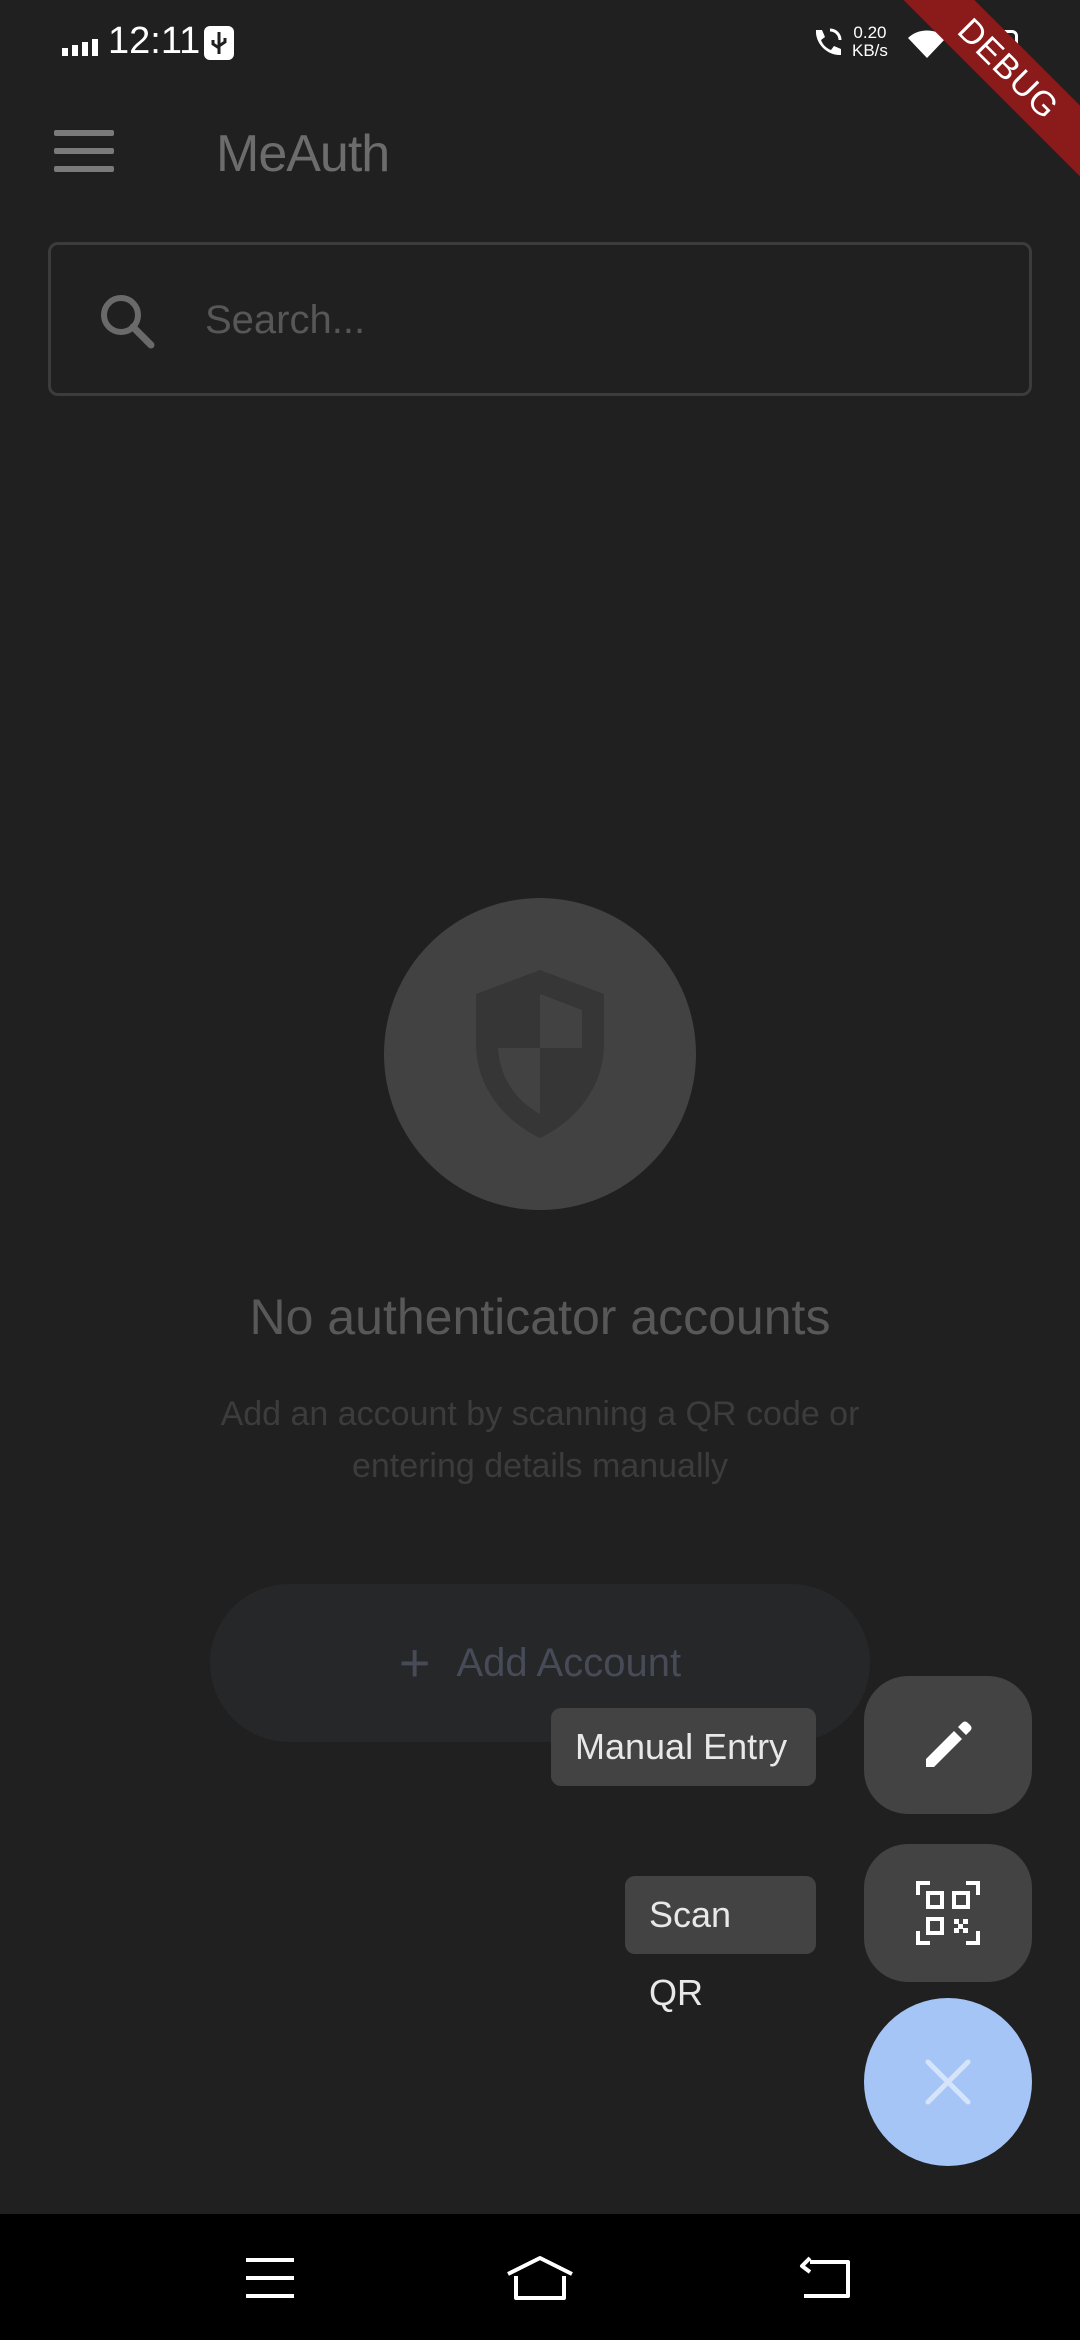  I want to click on shield-icon, so click(540, 1054).